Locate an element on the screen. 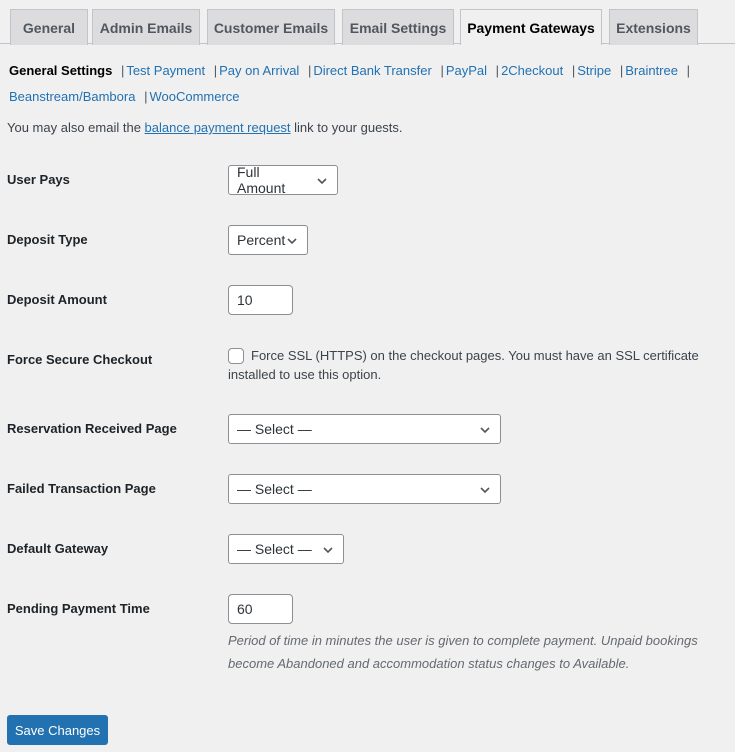  subnav-stripe: Stripe is located at coordinates (594, 70).